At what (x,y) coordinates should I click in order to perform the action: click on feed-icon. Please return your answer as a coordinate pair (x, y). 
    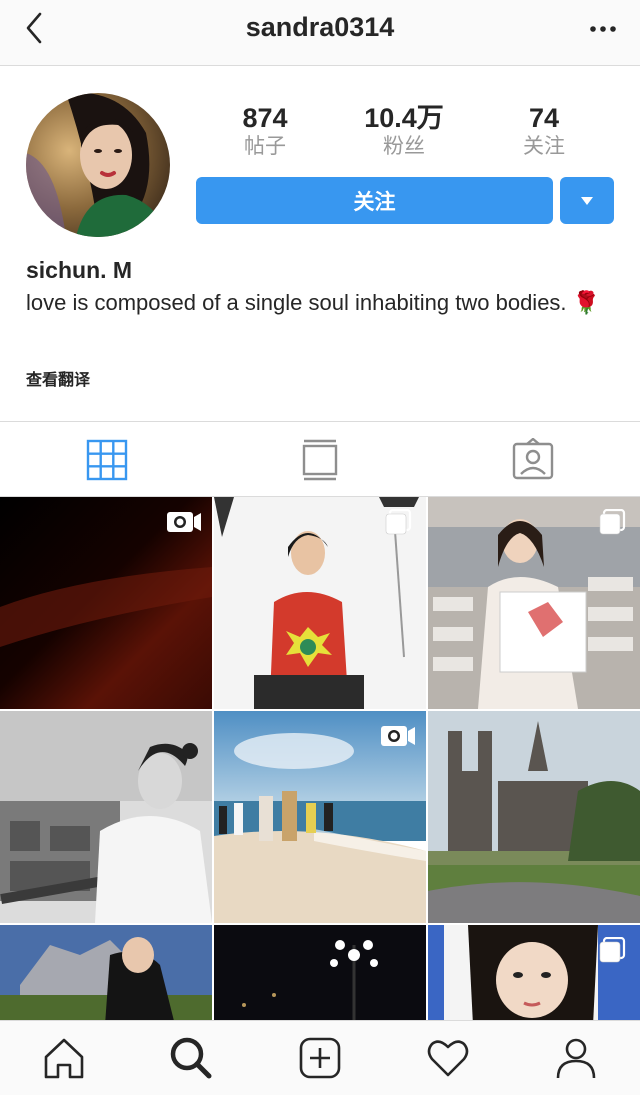
    Looking at the image, I should click on (320, 460).